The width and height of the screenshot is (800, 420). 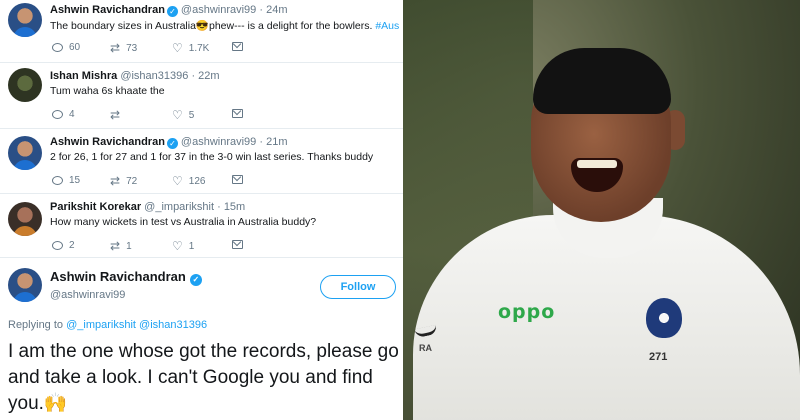 What do you see at coordinates (179, 207) in the screenshot?
I see `handle: @_imparikshit` at bounding box center [179, 207].